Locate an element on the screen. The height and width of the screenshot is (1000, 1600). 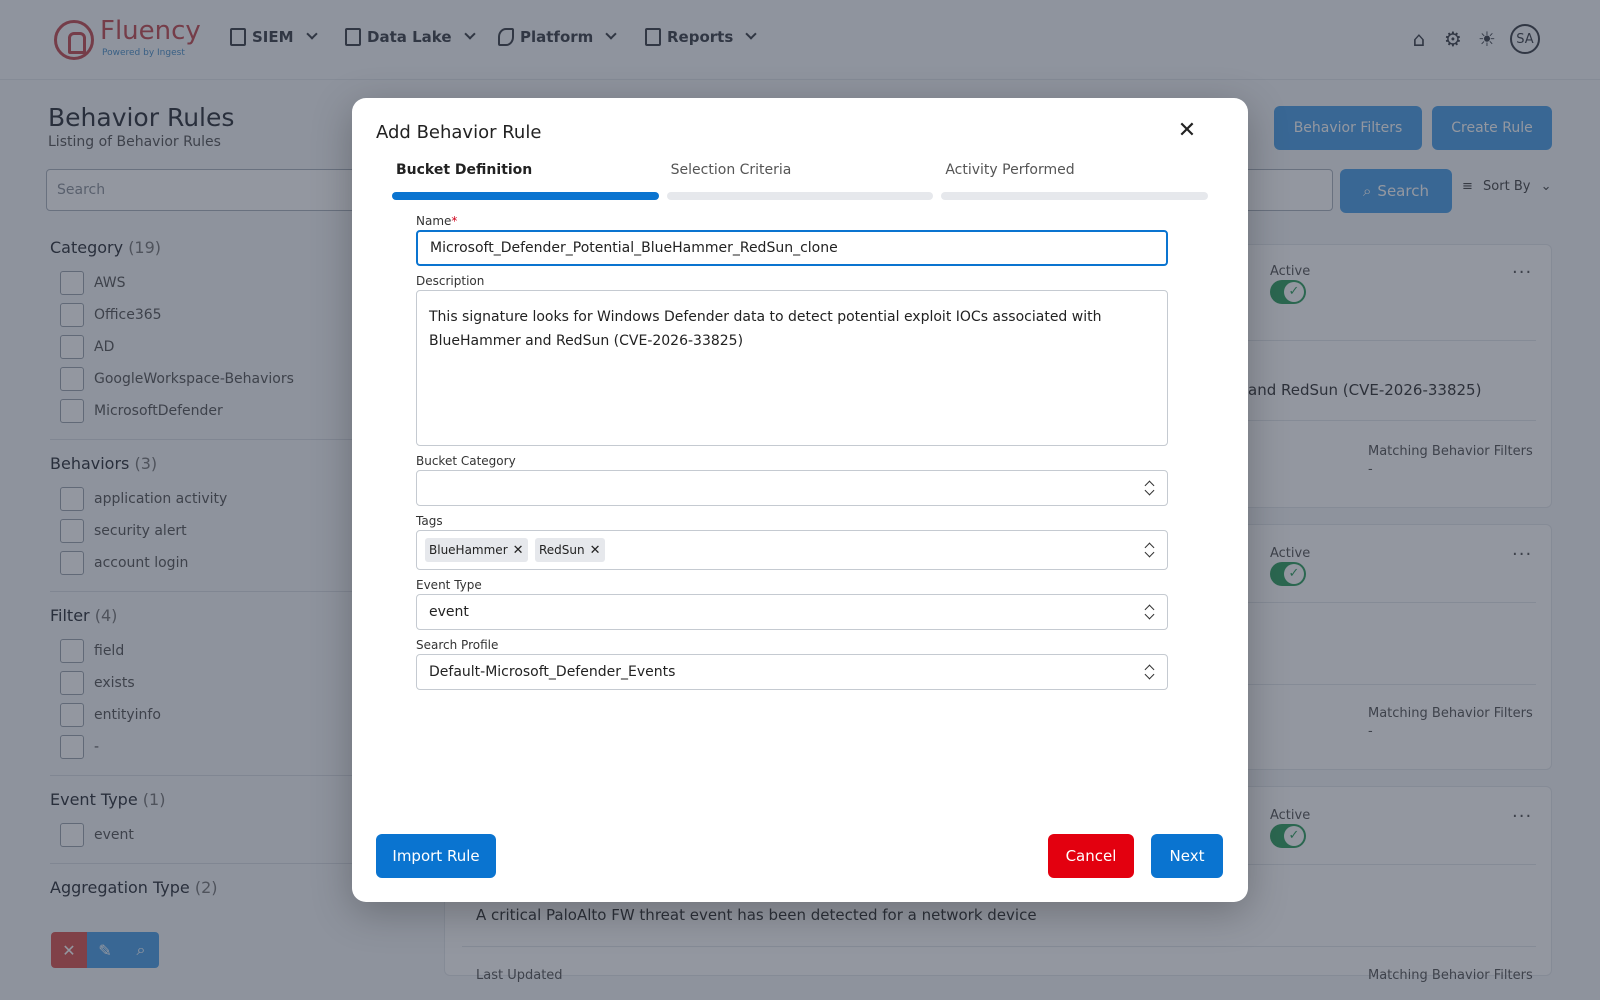
tag-chip-label: RedSun is located at coordinates (562, 550).